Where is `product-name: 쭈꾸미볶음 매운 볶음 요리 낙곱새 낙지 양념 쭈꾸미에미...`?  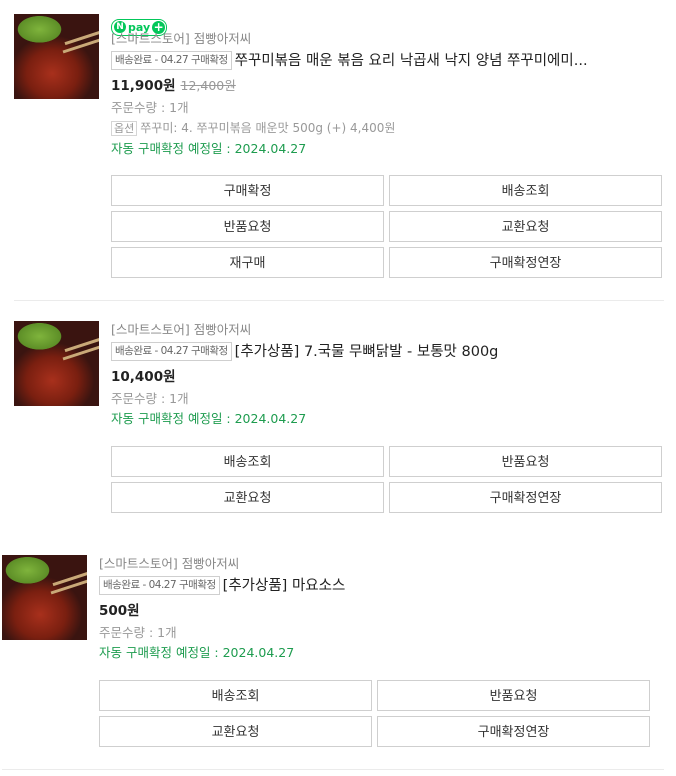 product-name: 쭈꾸미볶음 매운 볶음 요리 낙곱새 낙지 양념 쭈꾸미에미... is located at coordinates (411, 61).